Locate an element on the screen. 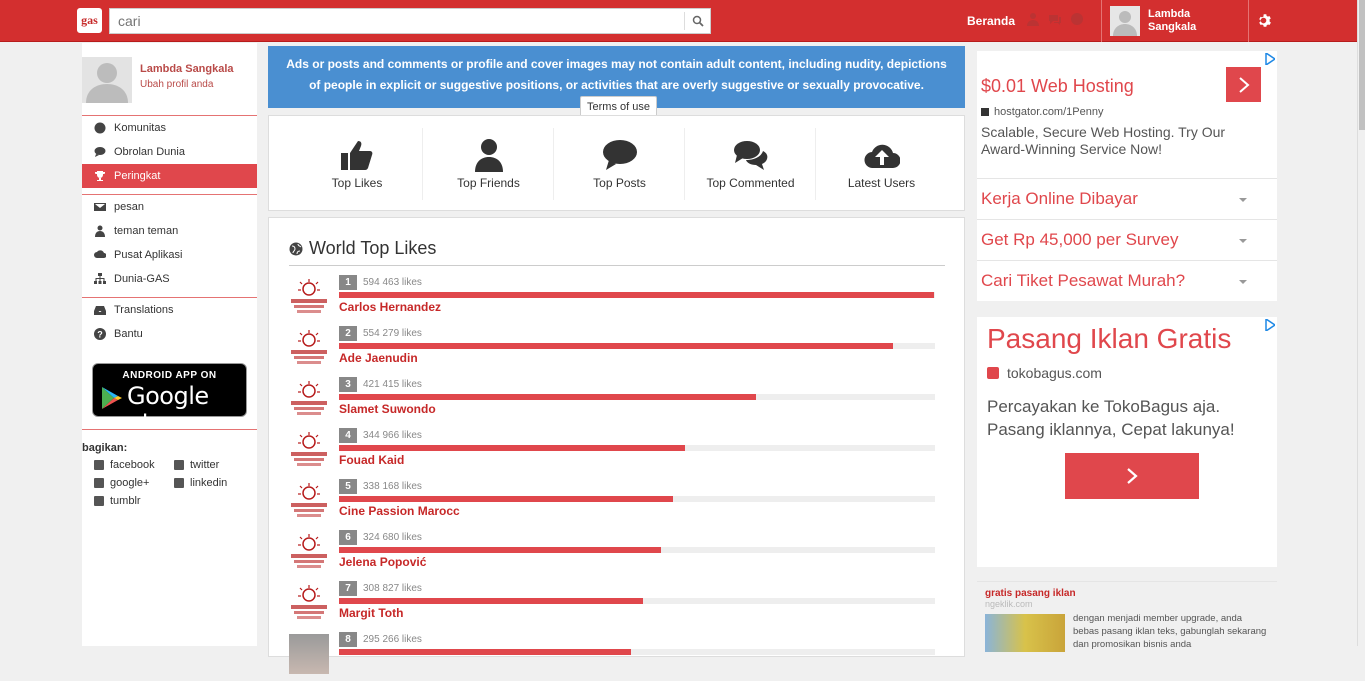  share-tumblr: tumblr is located at coordinates (134, 501).